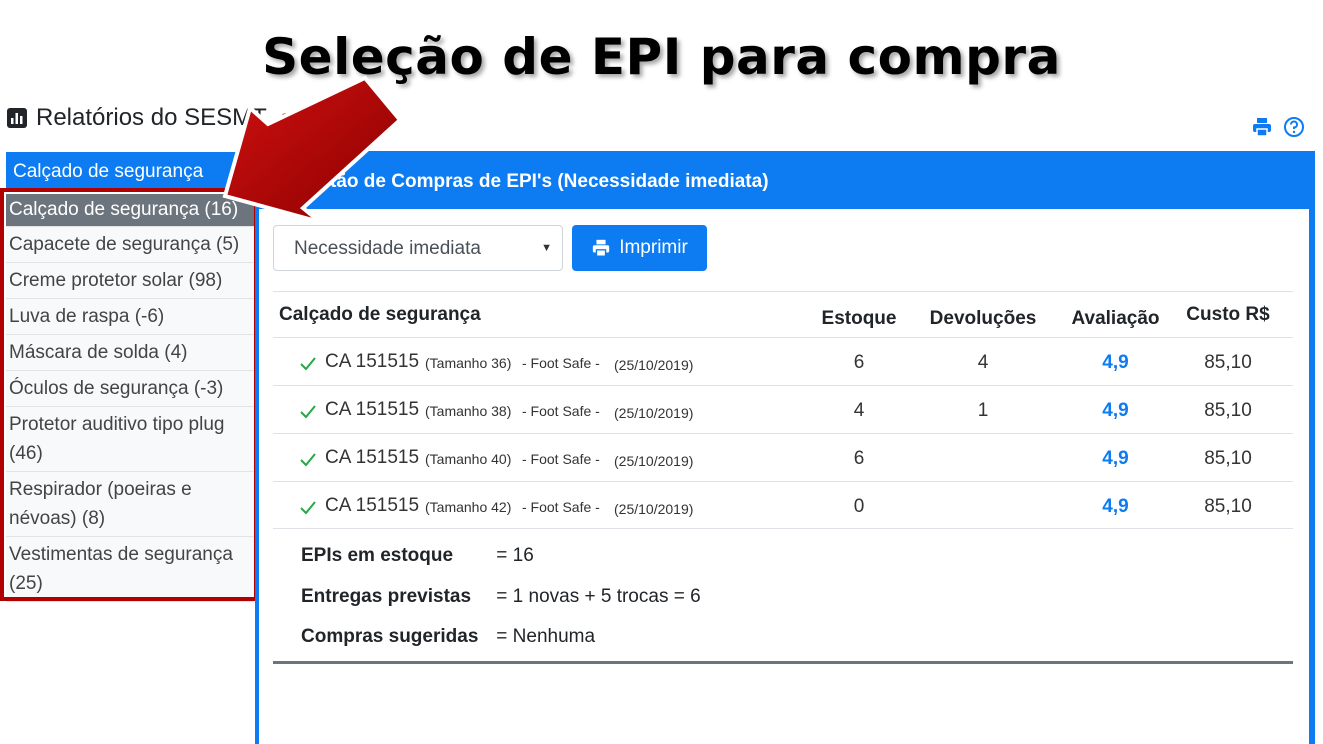  Describe the element at coordinates (783, 662) in the screenshot. I see `bottom-divider` at that location.